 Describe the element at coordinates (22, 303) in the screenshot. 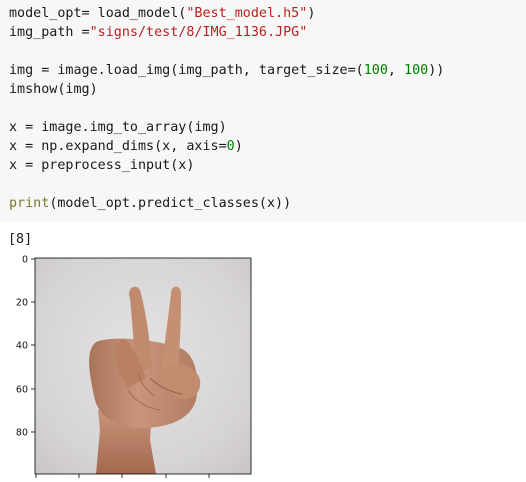

I see `y-tick-label: 20` at that location.